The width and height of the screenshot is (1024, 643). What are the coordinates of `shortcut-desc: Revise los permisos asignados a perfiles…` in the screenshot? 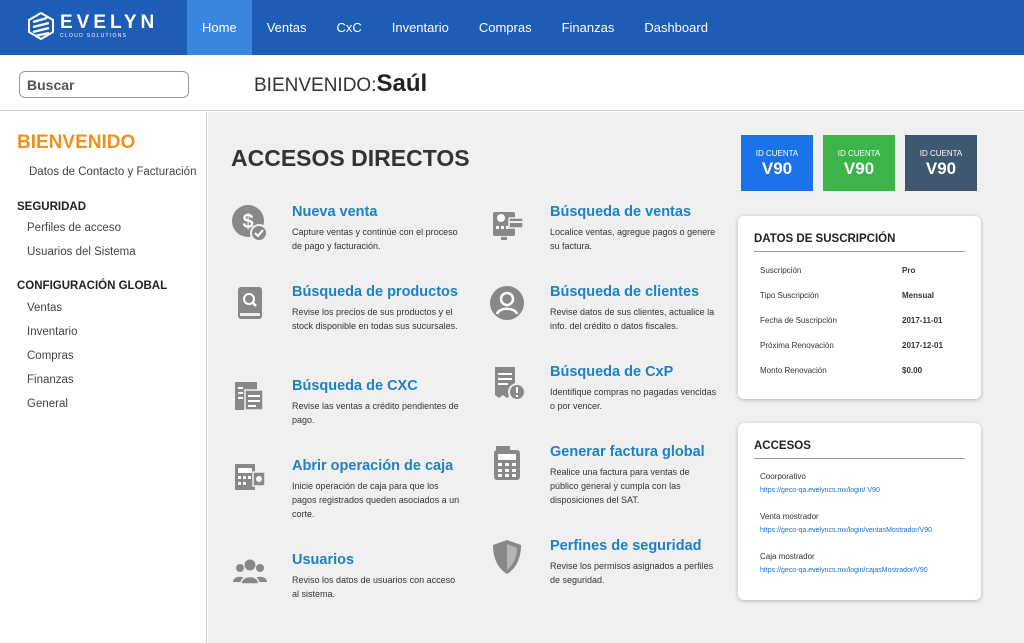 It's located at (632, 573).